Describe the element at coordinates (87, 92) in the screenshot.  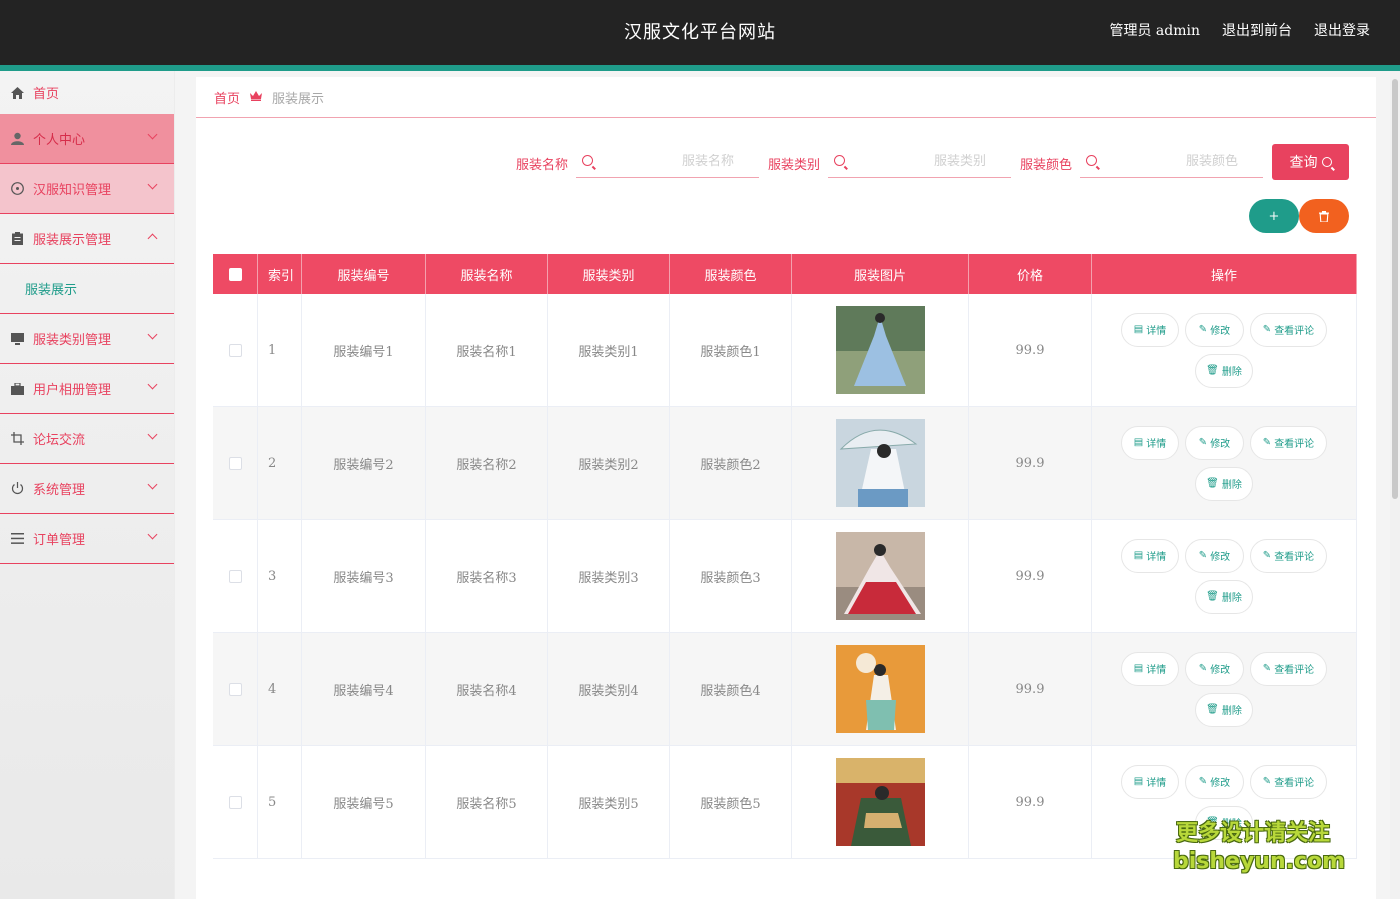
I see `sidebar-item-home: 首页` at that location.